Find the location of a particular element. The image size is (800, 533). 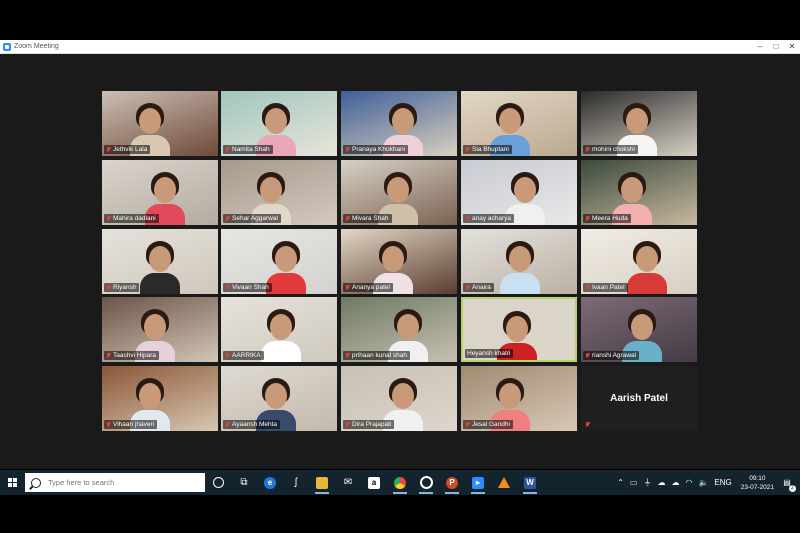

clock: 09:10 23-07-2021 is located at coordinates (757, 483).